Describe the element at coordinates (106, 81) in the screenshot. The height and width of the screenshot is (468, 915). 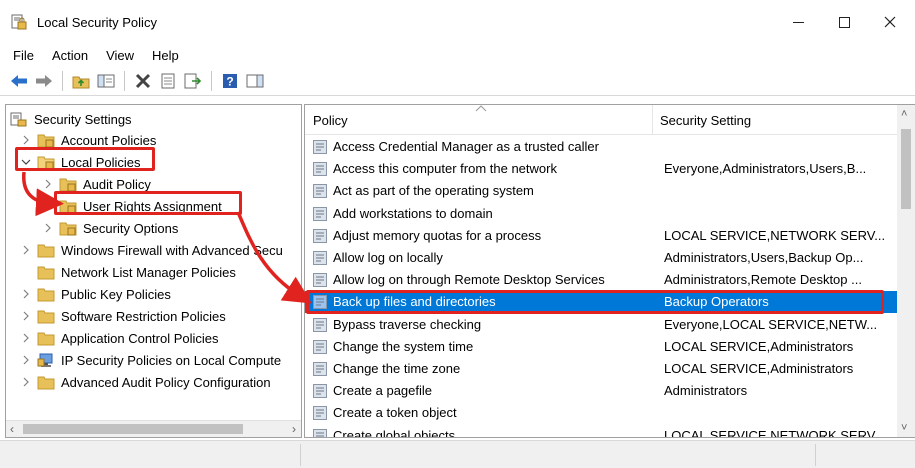
I see `show-hide-tree-button` at that location.